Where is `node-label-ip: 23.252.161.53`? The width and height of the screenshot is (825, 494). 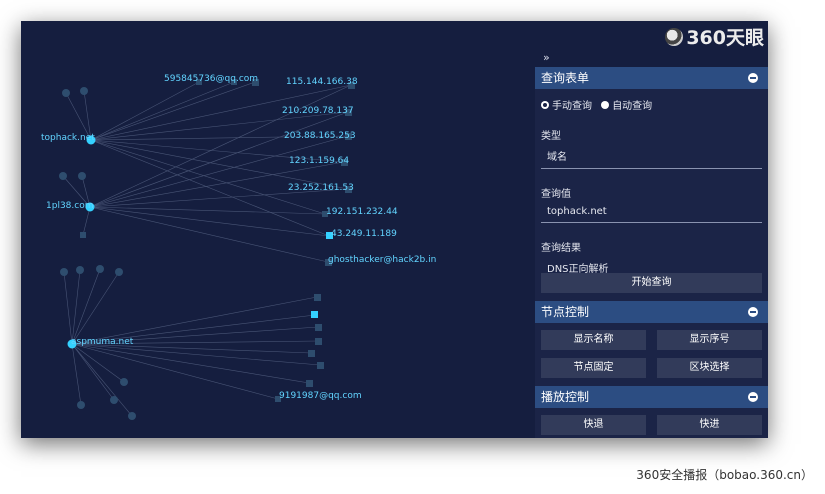
node-label-ip: 23.252.161.53 is located at coordinates (321, 188).